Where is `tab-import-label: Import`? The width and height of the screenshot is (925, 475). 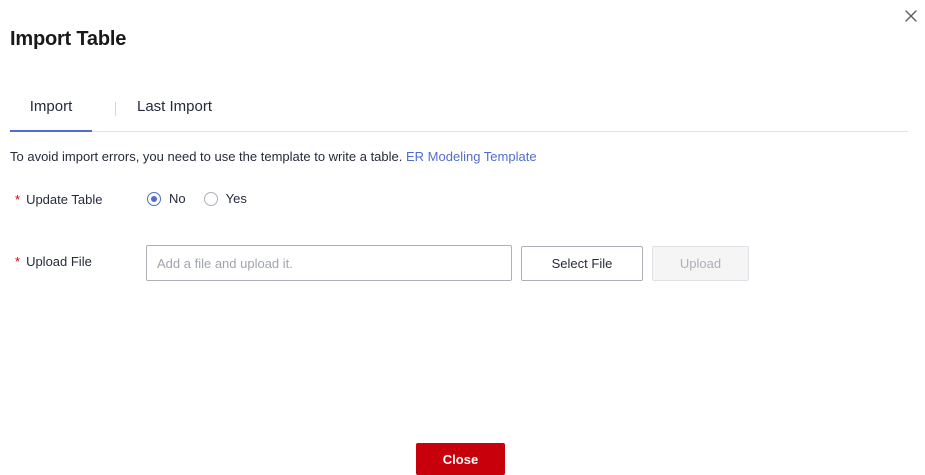 tab-import-label: Import is located at coordinates (51, 106).